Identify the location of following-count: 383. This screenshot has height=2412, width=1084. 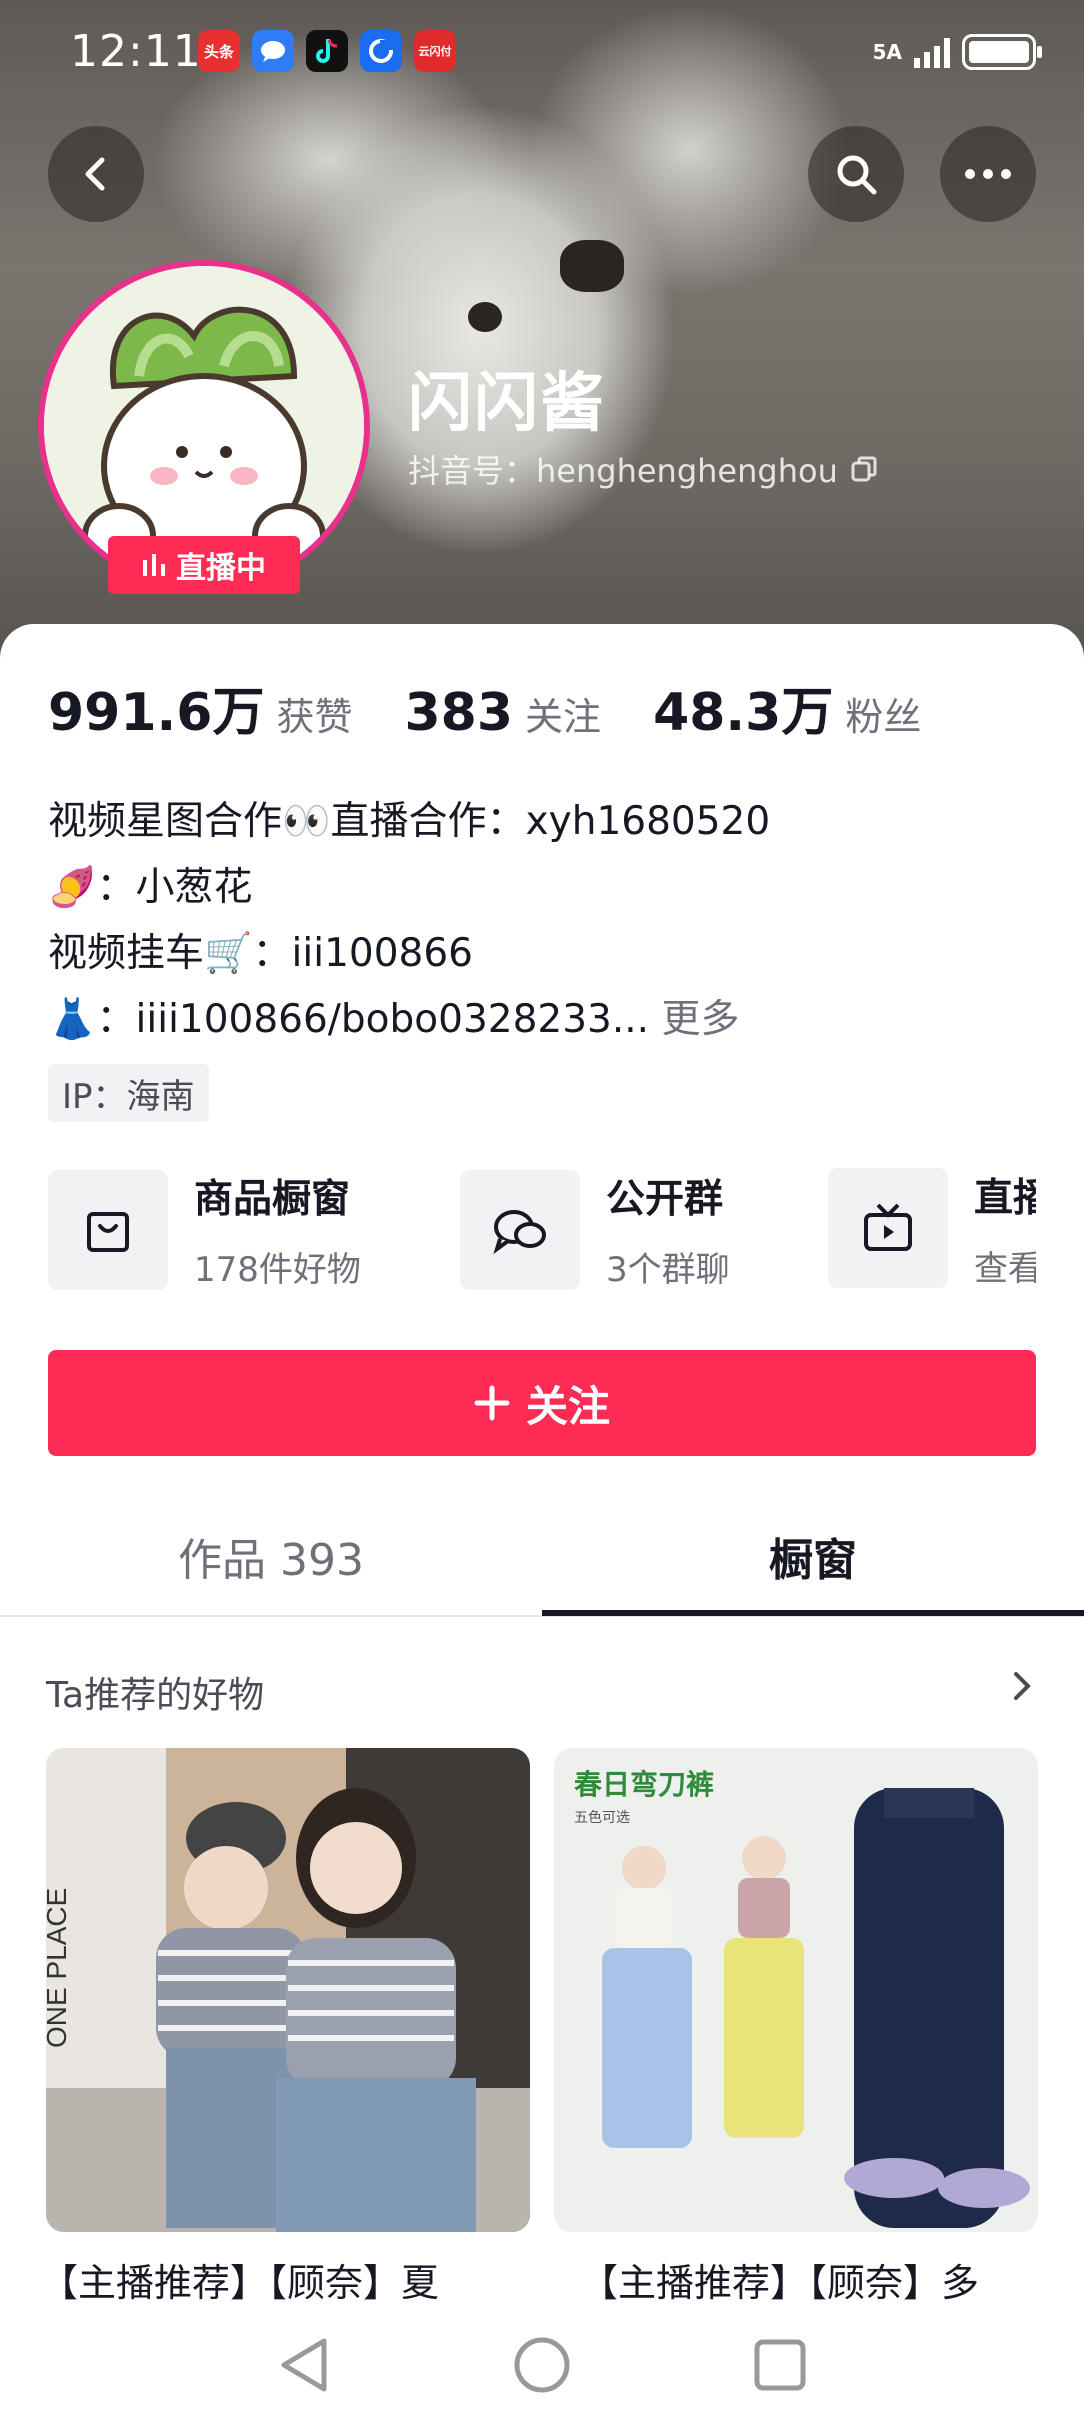
(459, 713).